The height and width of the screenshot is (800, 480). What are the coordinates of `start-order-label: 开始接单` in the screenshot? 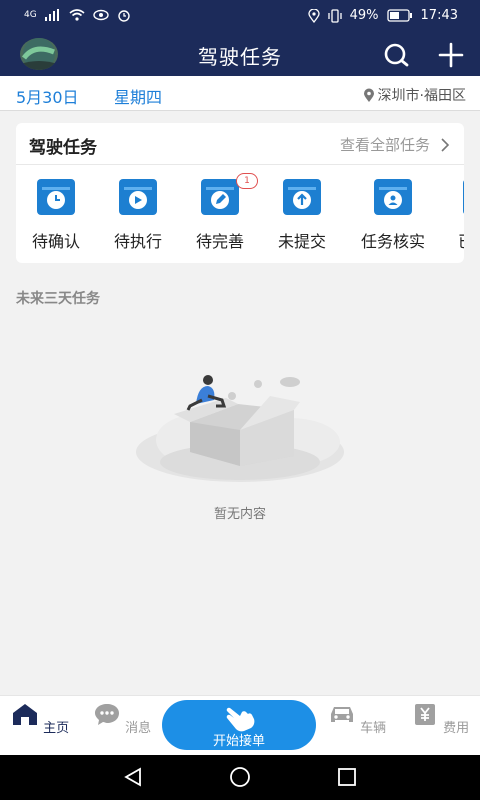 It's located at (238, 741).